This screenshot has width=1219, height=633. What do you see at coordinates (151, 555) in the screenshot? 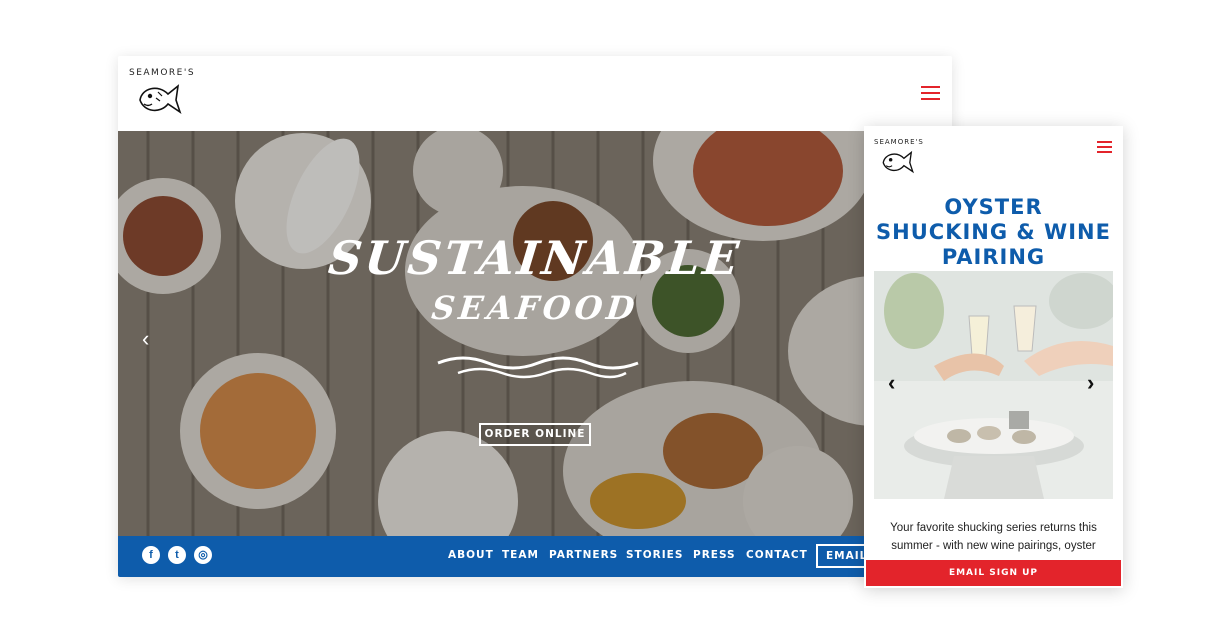
I see `facebook-icon: f` at bounding box center [151, 555].